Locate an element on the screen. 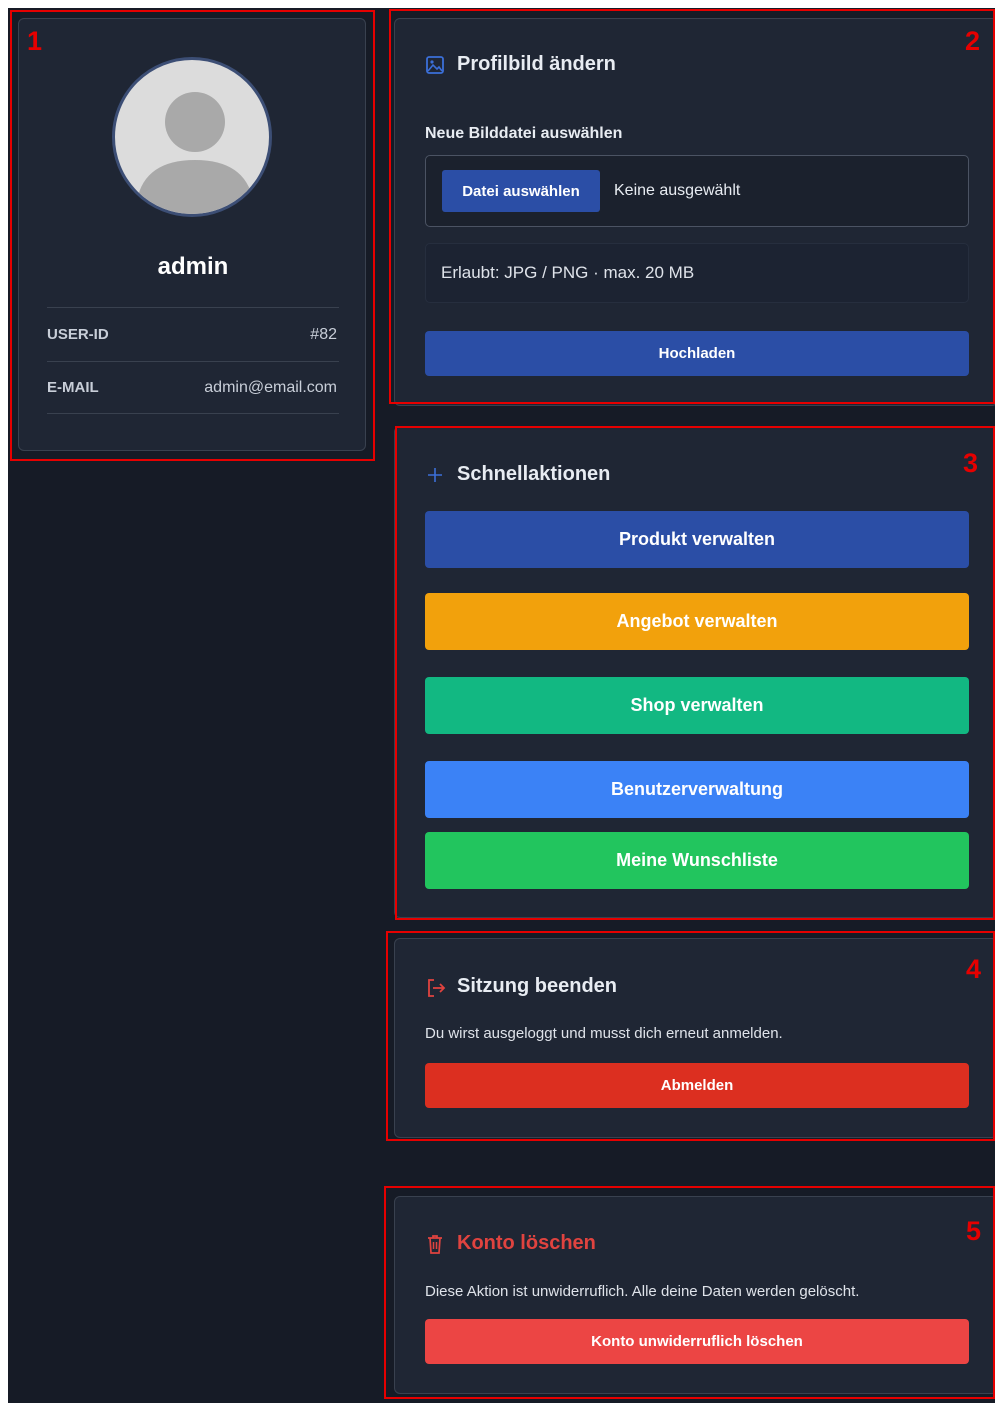 The height and width of the screenshot is (1403, 995). no-file-text: Keine ausgewählt is located at coordinates (677, 190).